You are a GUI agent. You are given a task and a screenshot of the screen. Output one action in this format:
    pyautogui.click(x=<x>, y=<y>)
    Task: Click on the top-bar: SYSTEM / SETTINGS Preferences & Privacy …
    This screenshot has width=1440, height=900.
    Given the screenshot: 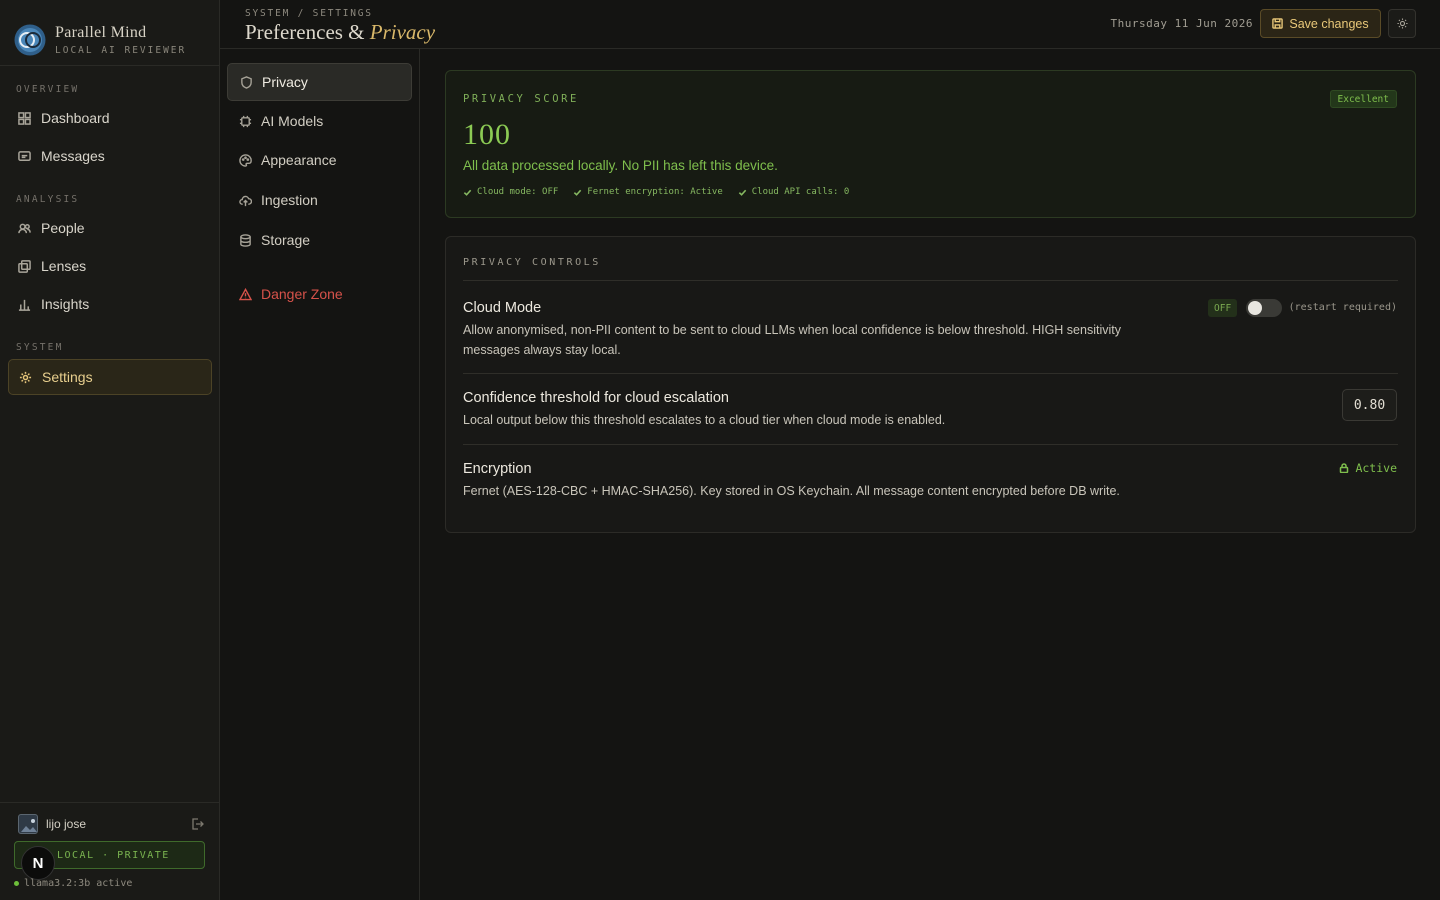 What is the action you would take?
    pyautogui.click(x=830, y=24)
    